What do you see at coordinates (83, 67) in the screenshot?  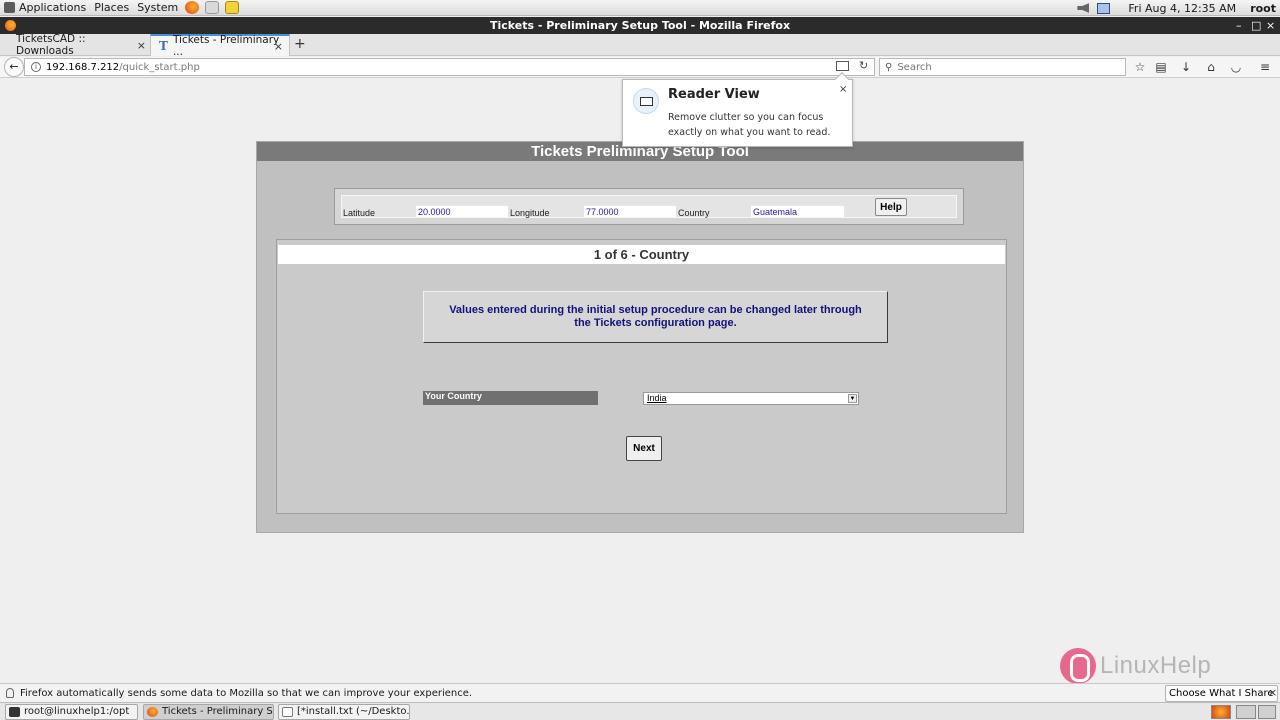 I see `url-host: 192.168.7.212` at bounding box center [83, 67].